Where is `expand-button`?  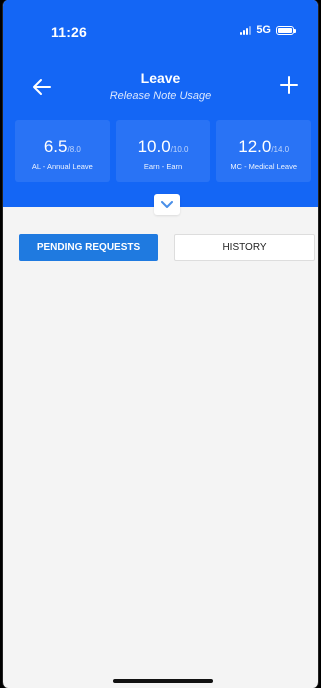
expand-button is located at coordinates (167, 204).